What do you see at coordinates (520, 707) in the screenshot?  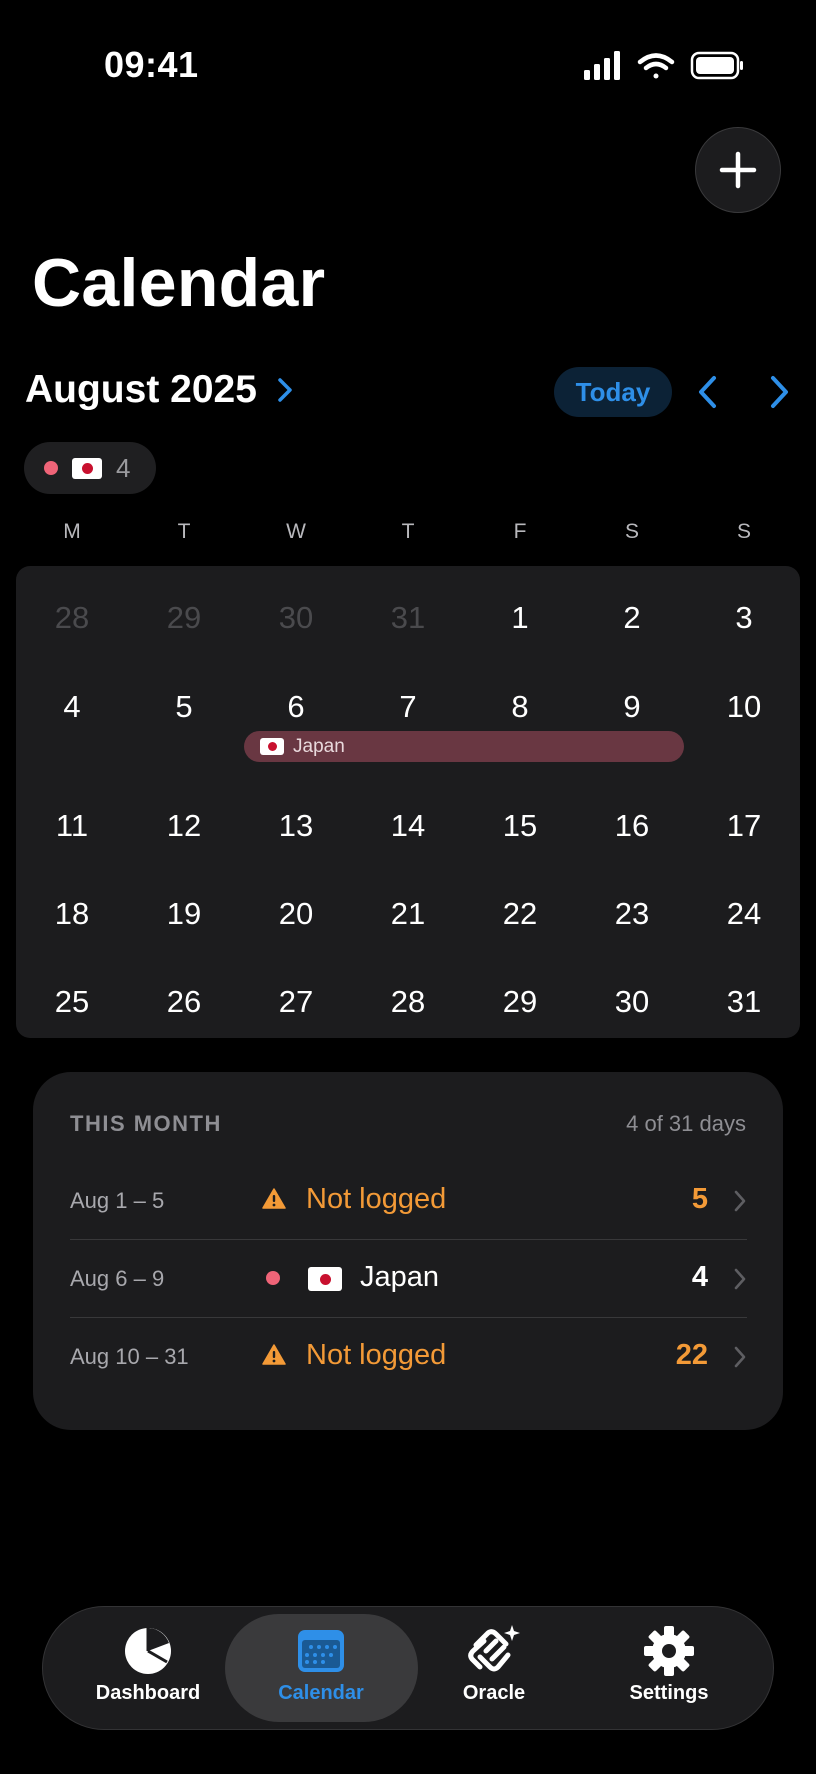 I see `calendar-day: 8` at bounding box center [520, 707].